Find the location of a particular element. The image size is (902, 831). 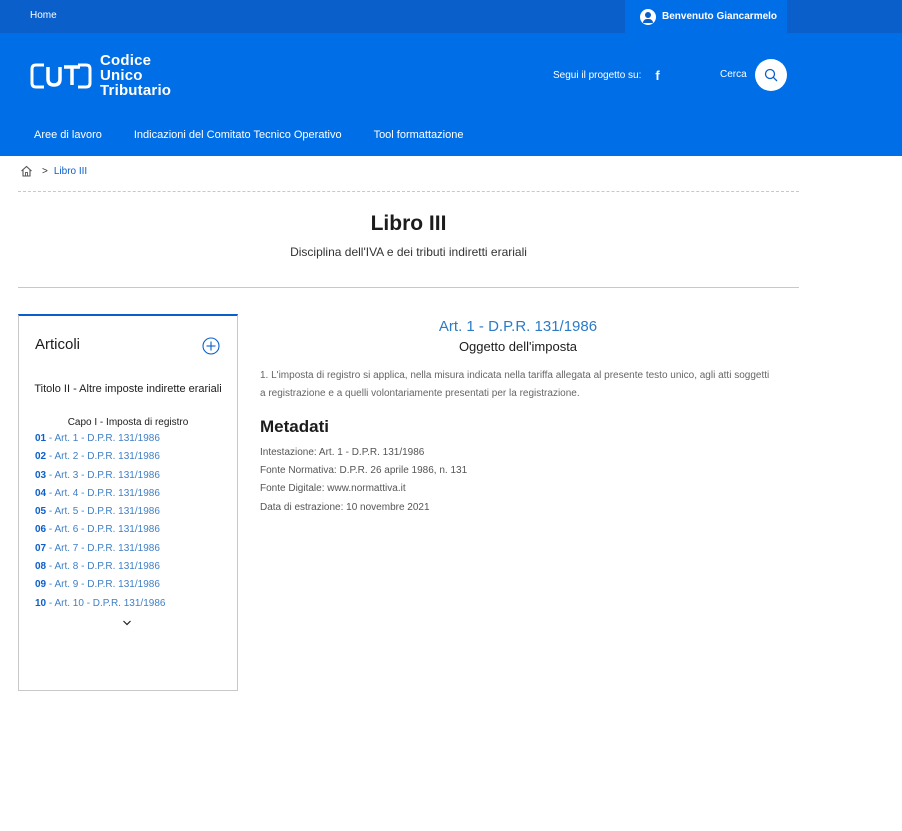

article-list-item: 10 - Art. 10 - D.P.R. 131/1986 is located at coordinates (100, 607).